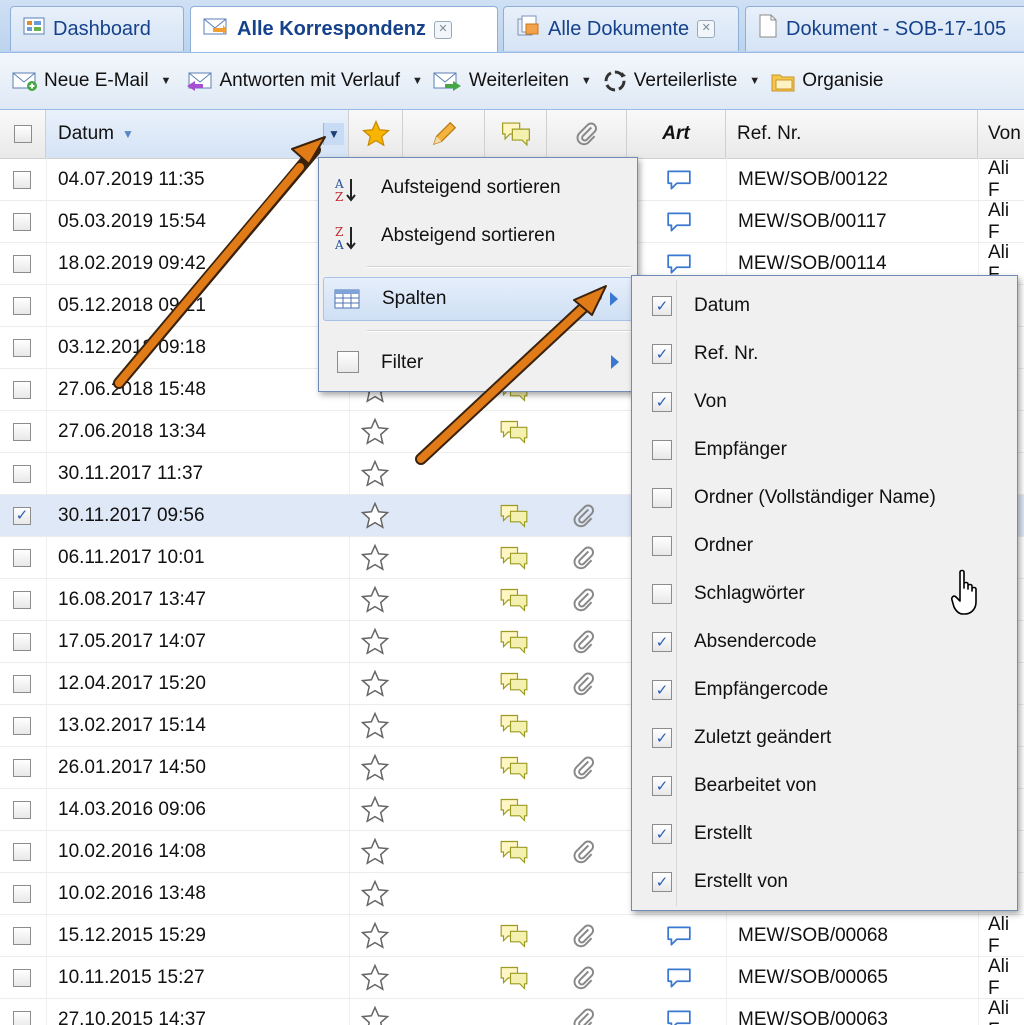 The width and height of the screenshot is (1024, 1025). I want to click on tab-dokument-sob: Dokument - SOB-17-105, so click(884, 28).